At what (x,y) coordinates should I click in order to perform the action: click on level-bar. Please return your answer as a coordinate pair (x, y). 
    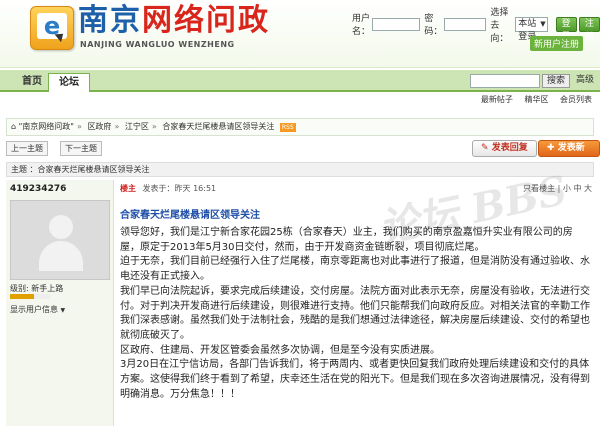
    Looking at the image, I should click on (30, 296).